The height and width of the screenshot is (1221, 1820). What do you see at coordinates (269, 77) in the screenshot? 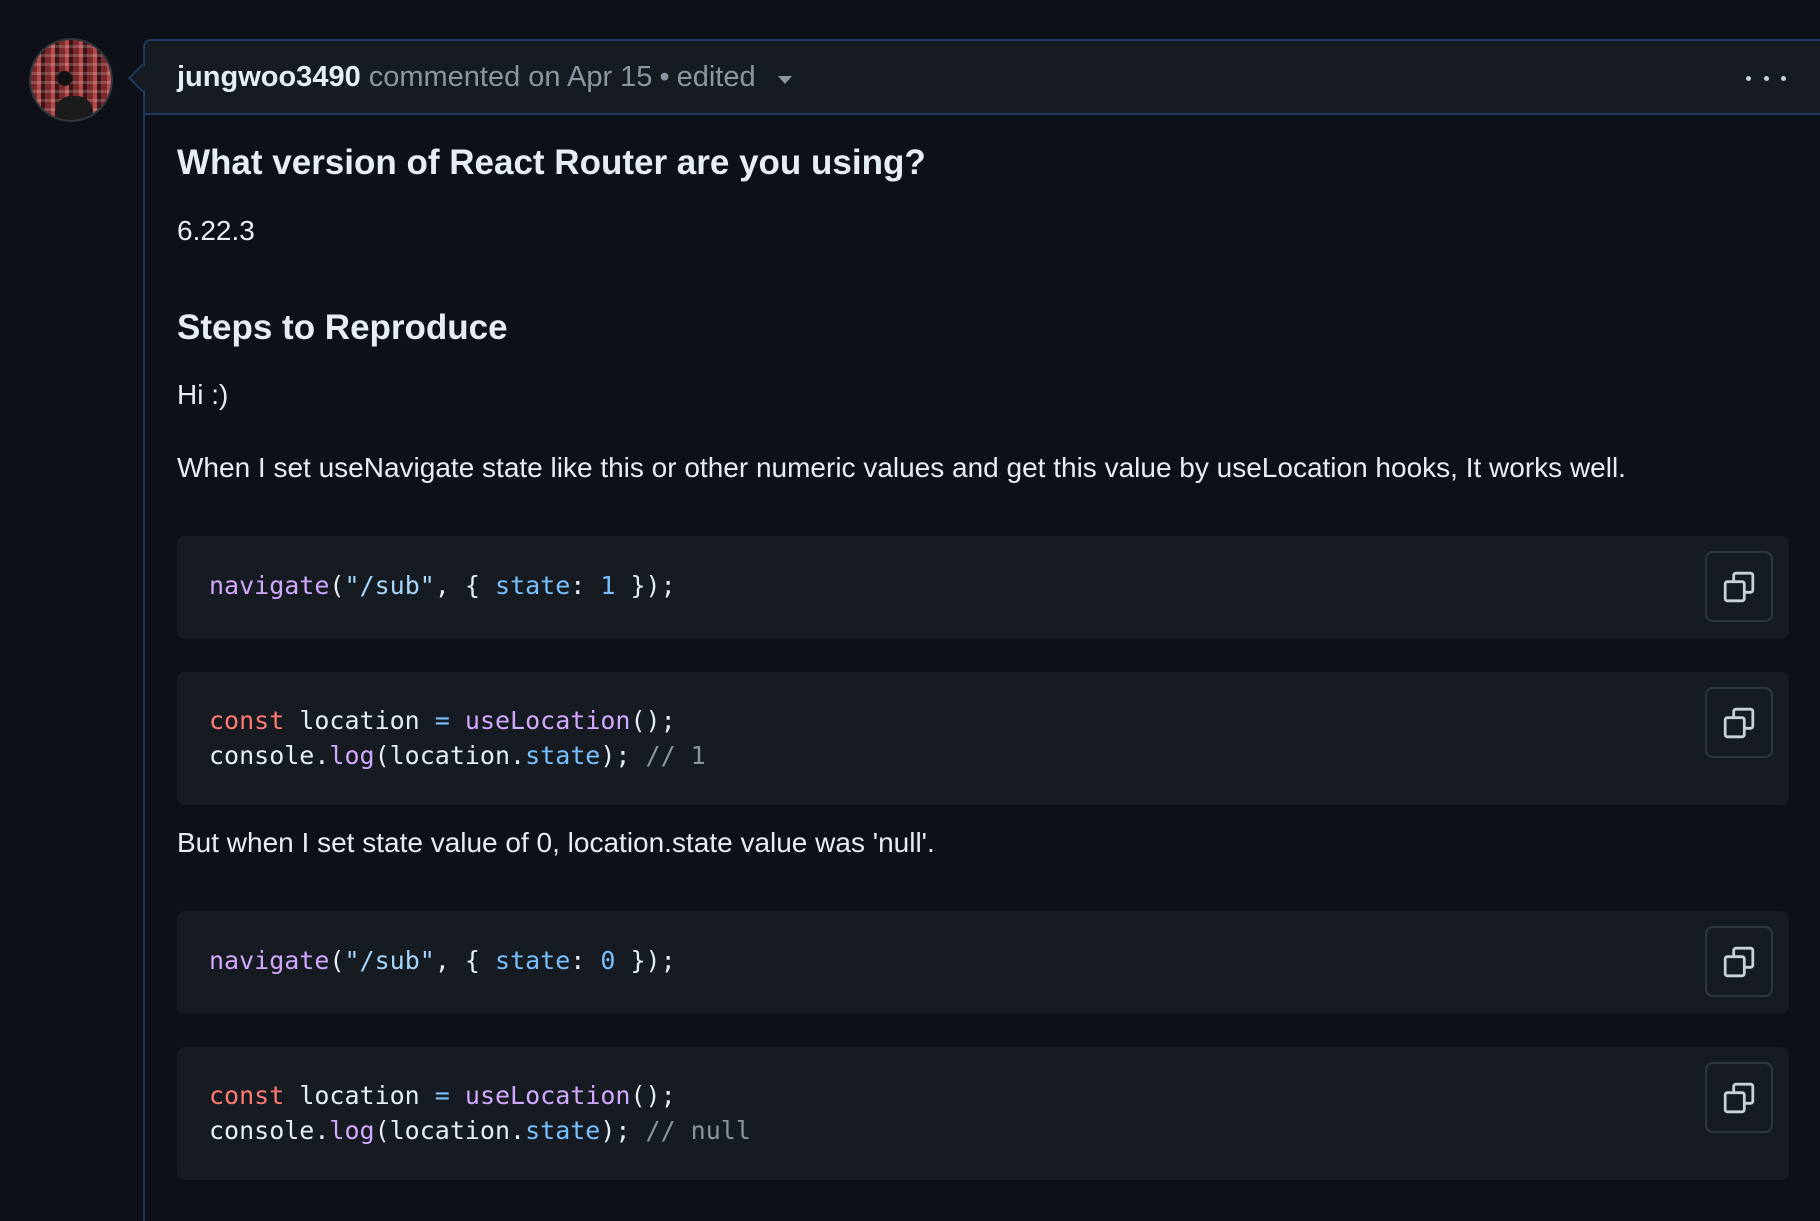
I see `author-link: jungwoo3490` at bounding box center [269, 77].